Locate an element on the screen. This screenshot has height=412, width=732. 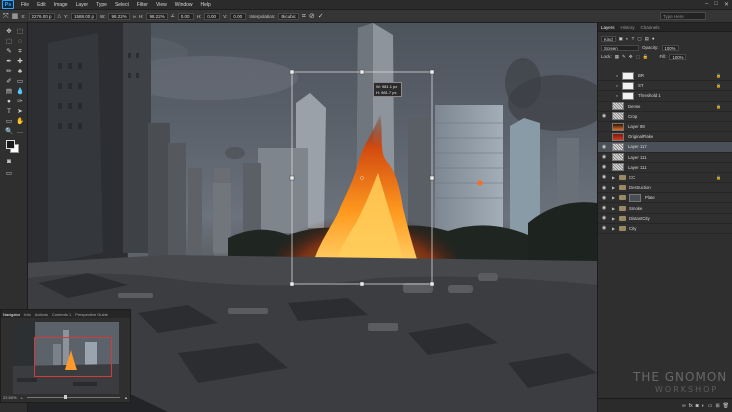
foreground-color-swatch is located at coordinates (10, 144).